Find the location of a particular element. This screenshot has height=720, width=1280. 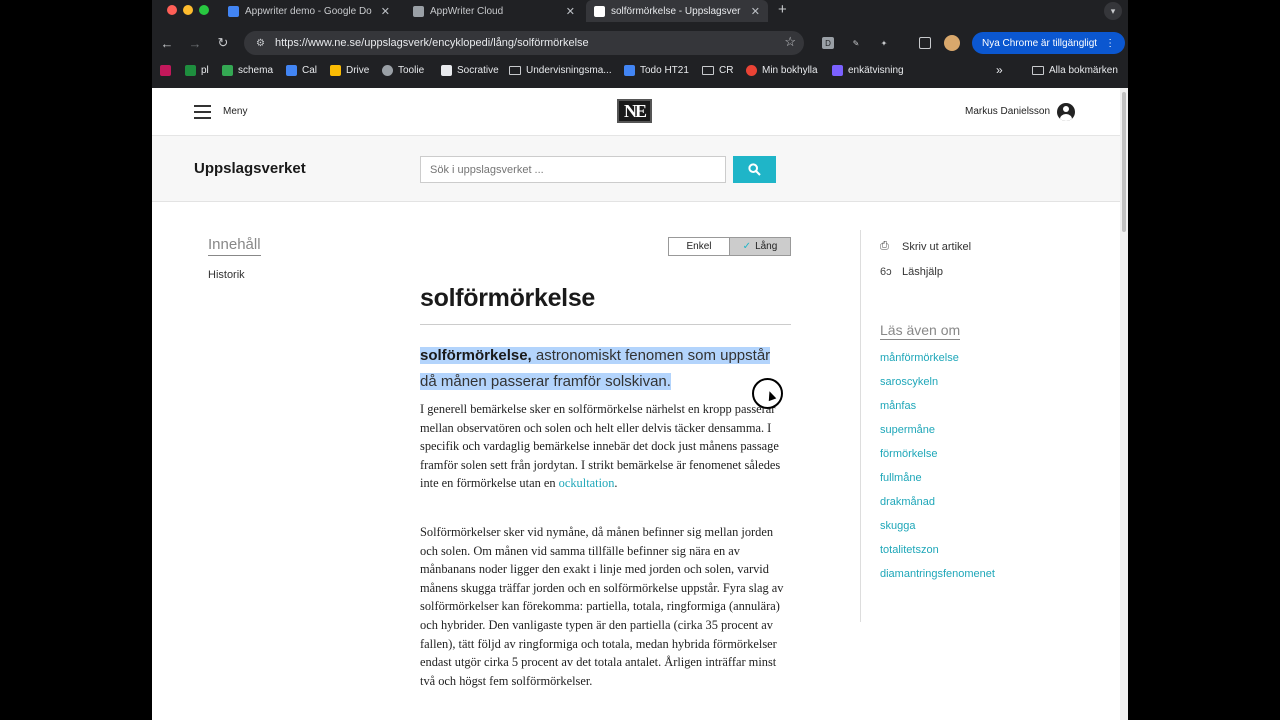

bookmark-enkatvisning: enkätvisning is located at coordinates (868, 70).